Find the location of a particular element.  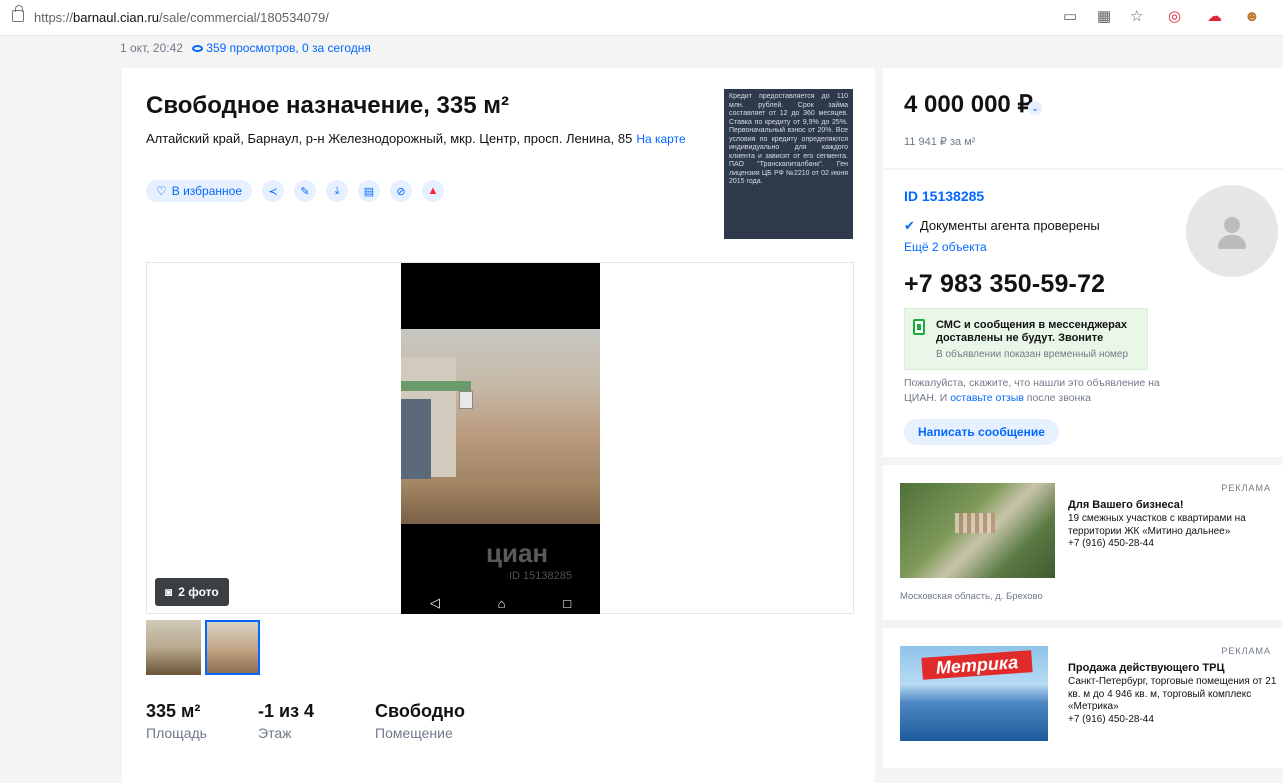

more-objects-link: Ещё 2 объекта is located at coordinates (945, 247).